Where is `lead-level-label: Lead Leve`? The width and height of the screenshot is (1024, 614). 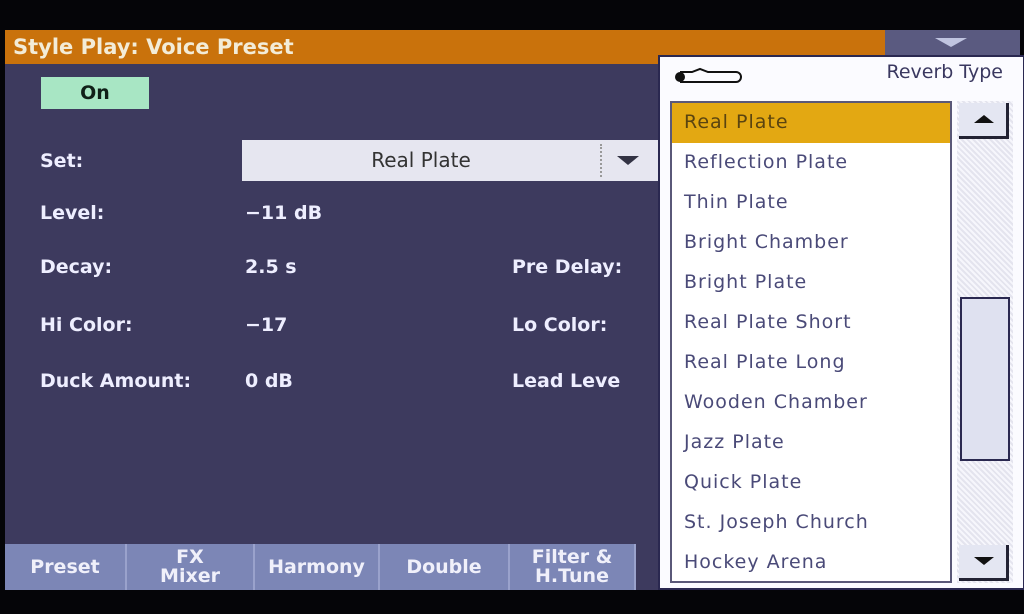
lead-level-label: Lead Leve is located at coordinates (566, 381).